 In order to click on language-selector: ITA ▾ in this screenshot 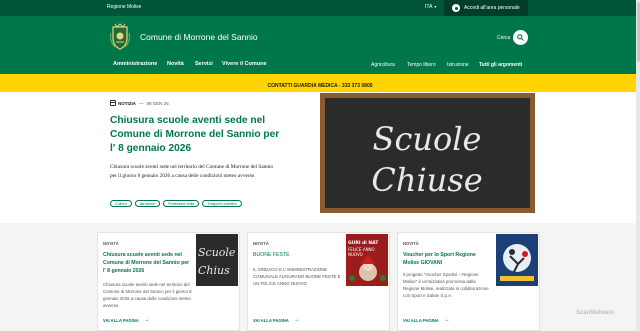, I will do `click(430, 7)`.